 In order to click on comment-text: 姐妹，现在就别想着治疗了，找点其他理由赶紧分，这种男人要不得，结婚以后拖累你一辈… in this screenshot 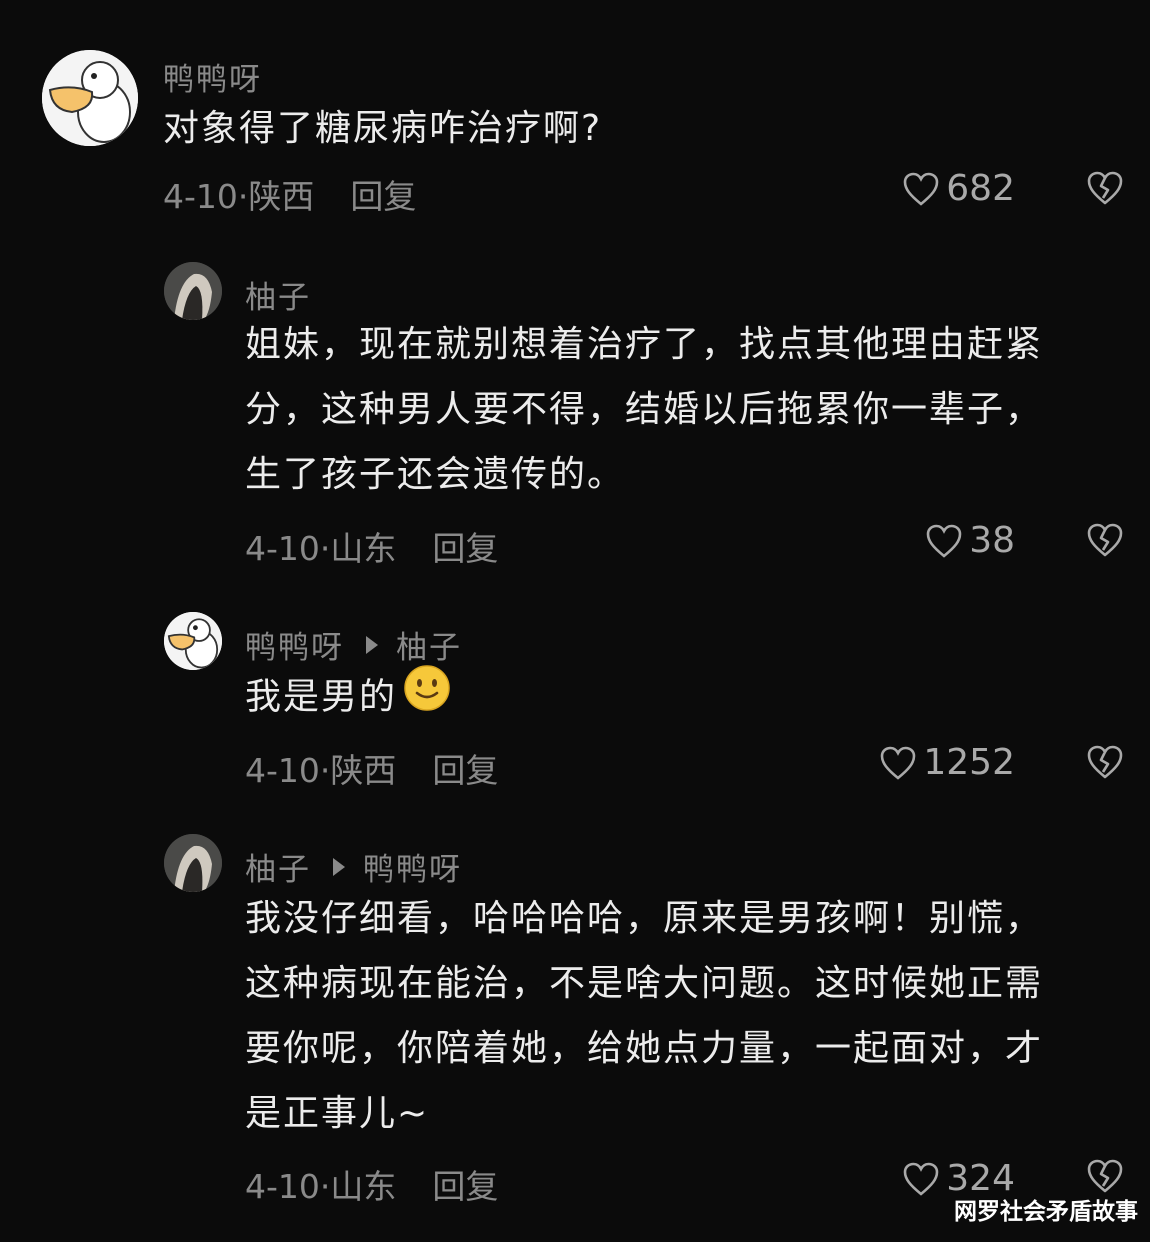, I will do `click(644, 409)`.